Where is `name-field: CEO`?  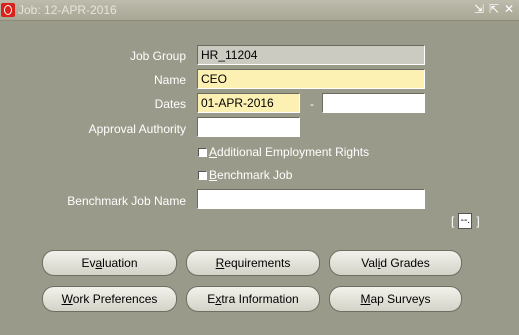
name-field: CEO is located at coordinates (311, 79).